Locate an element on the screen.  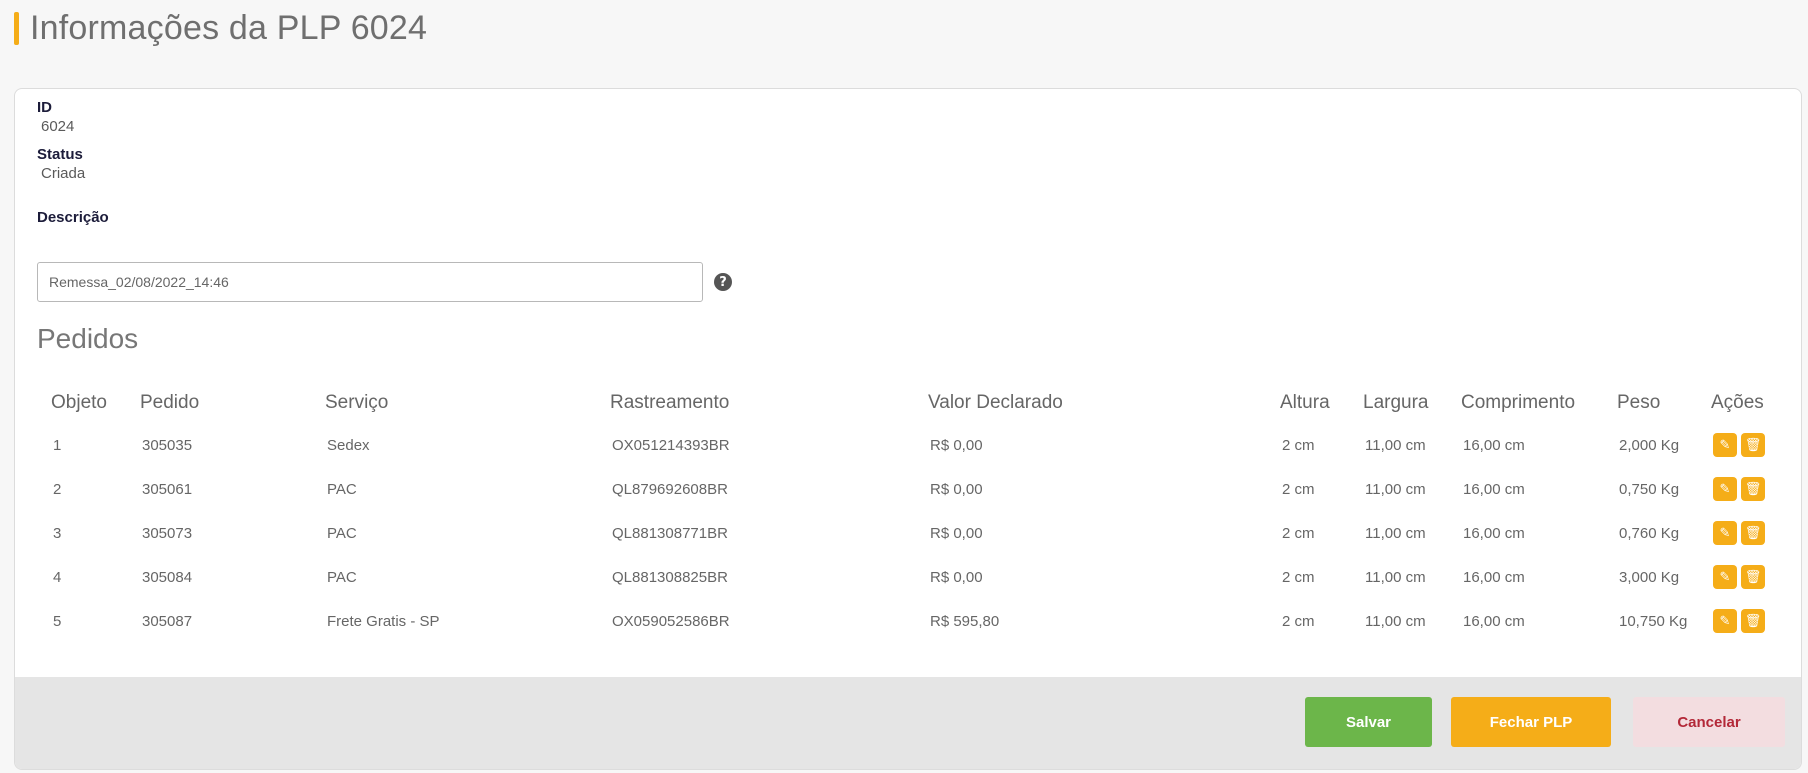
id-value: 6024 is located at coordinates (58, 126).